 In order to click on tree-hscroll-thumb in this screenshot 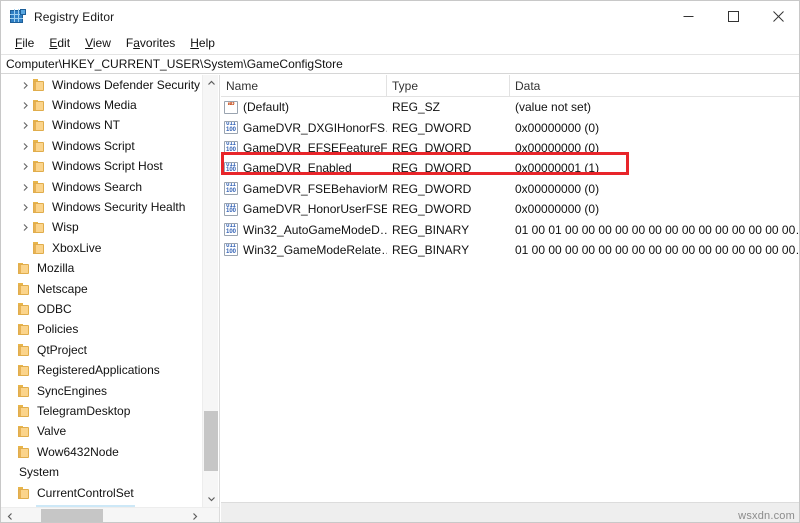, I will do `click(72, 515)`.